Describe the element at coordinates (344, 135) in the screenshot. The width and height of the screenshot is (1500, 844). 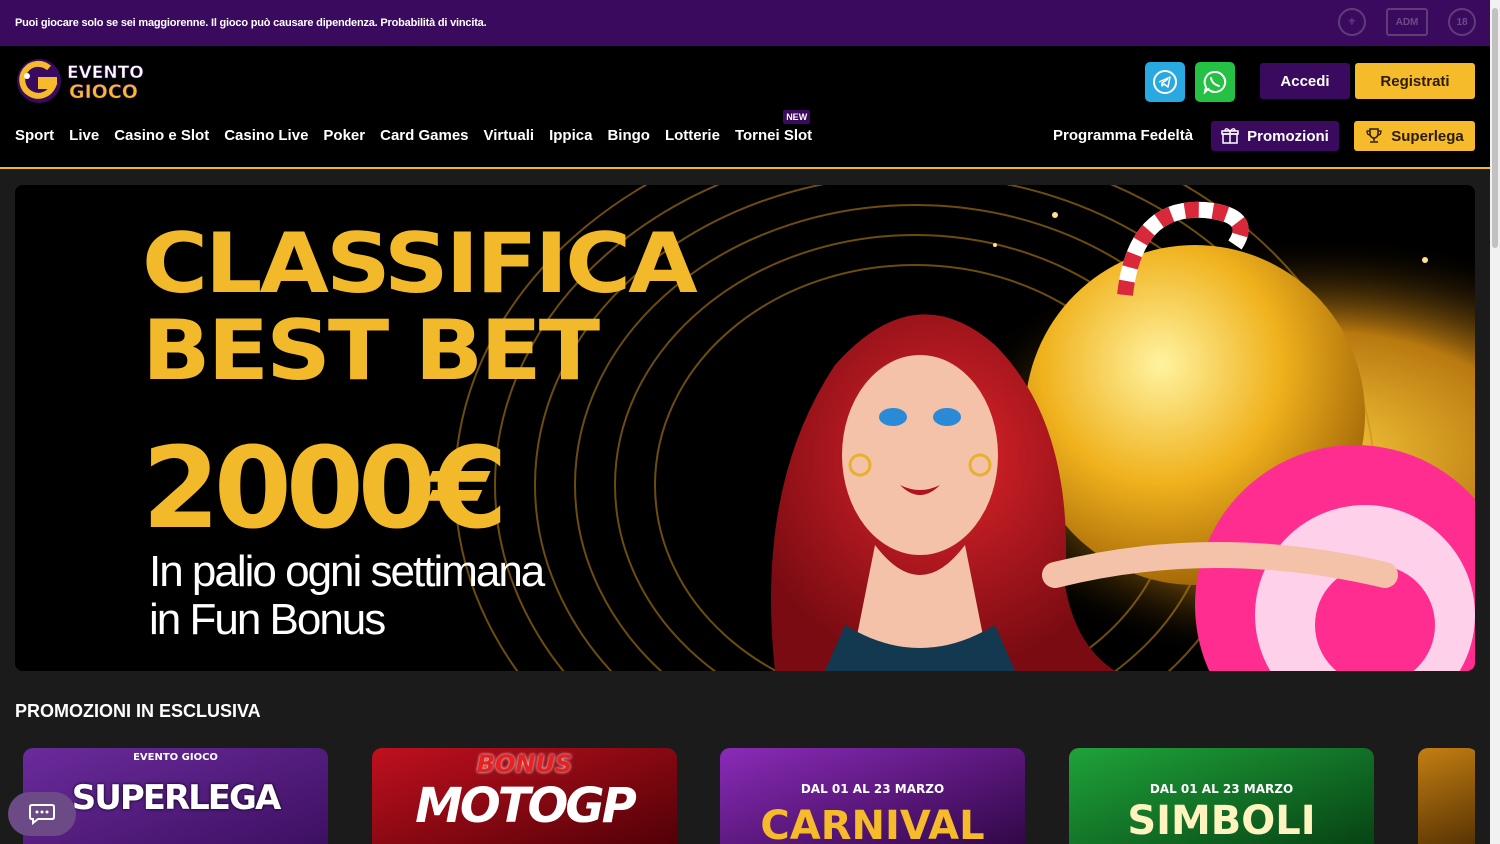
I see `nav-item-poker: Poker` at that location.